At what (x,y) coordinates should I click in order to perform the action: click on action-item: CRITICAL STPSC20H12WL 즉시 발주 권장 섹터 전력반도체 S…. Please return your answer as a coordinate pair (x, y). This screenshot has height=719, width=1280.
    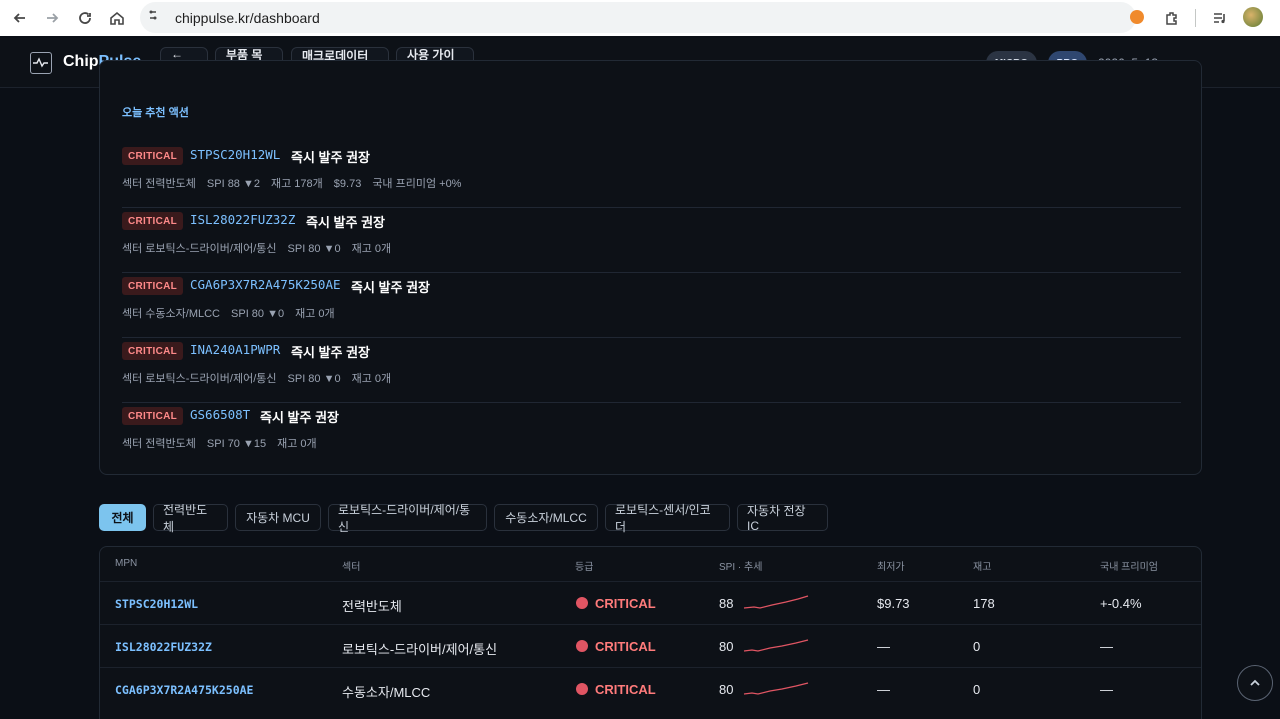
    Looking at the image, I should click on (651, 176).